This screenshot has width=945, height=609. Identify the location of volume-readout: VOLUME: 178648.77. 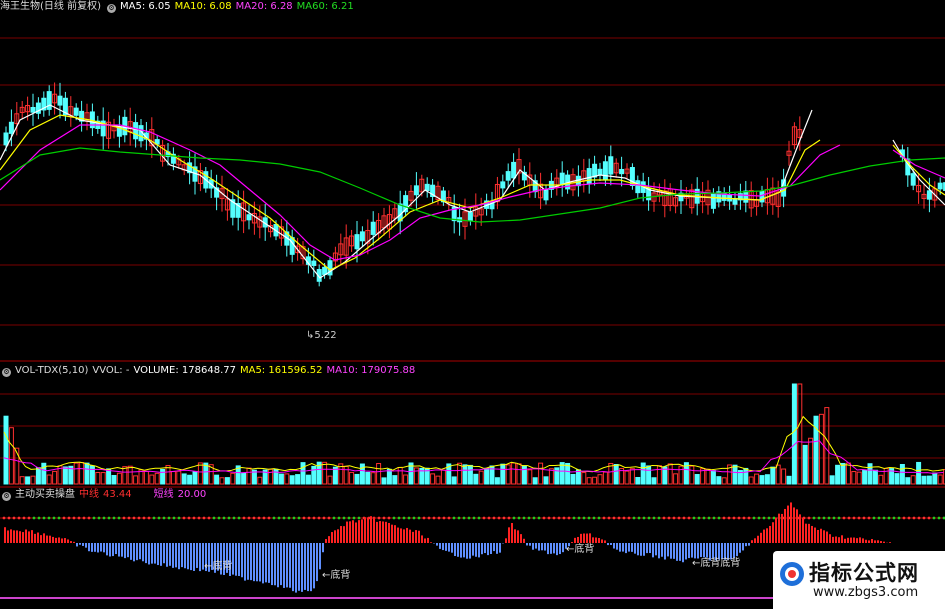
(184, 370).